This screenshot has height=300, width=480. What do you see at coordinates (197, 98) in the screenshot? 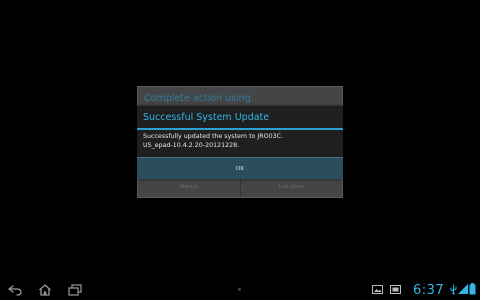
I see `chooser-title: Complete action using` at bounding box center [197, 98].